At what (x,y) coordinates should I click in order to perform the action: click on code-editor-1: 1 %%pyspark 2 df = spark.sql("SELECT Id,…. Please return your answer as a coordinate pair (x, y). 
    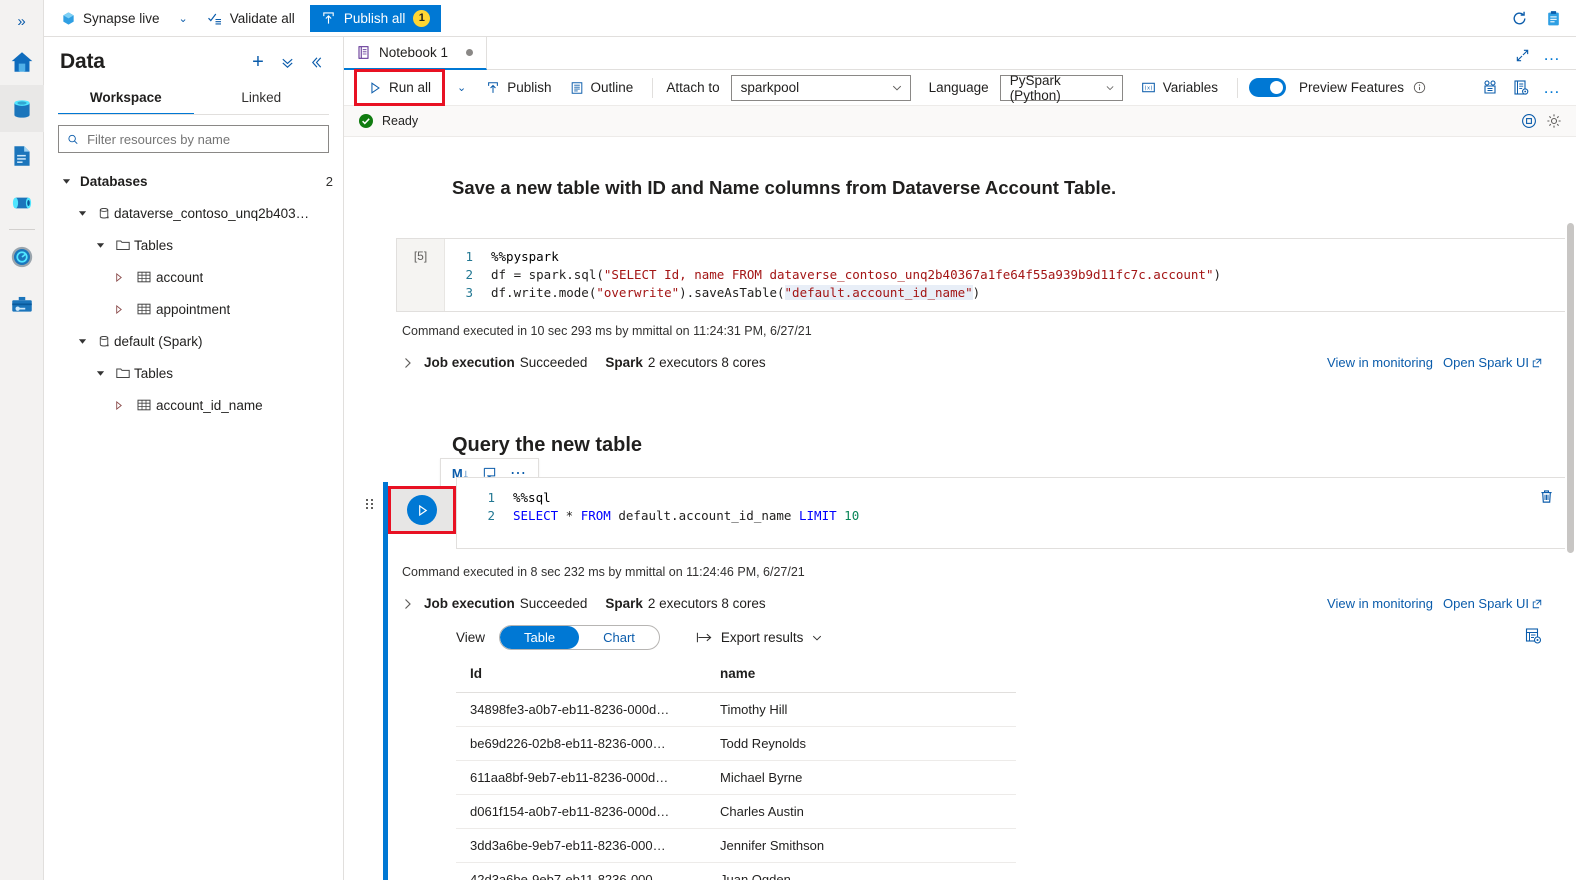
    Looking at the image, I should click on (1005, 275).